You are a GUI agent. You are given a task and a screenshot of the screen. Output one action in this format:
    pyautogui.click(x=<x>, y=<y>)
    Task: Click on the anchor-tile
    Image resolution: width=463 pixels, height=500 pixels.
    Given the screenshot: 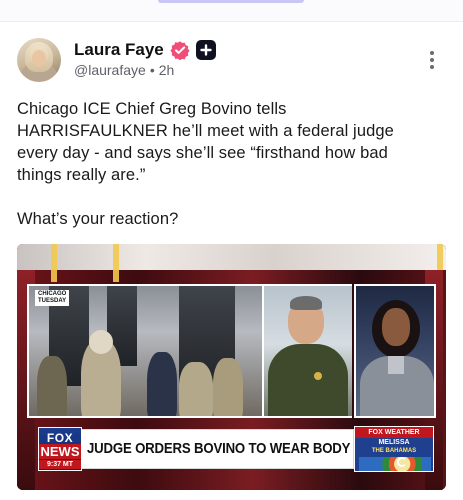 What is the action you would take?
    pyautogui.click(x=395, y=351)
    